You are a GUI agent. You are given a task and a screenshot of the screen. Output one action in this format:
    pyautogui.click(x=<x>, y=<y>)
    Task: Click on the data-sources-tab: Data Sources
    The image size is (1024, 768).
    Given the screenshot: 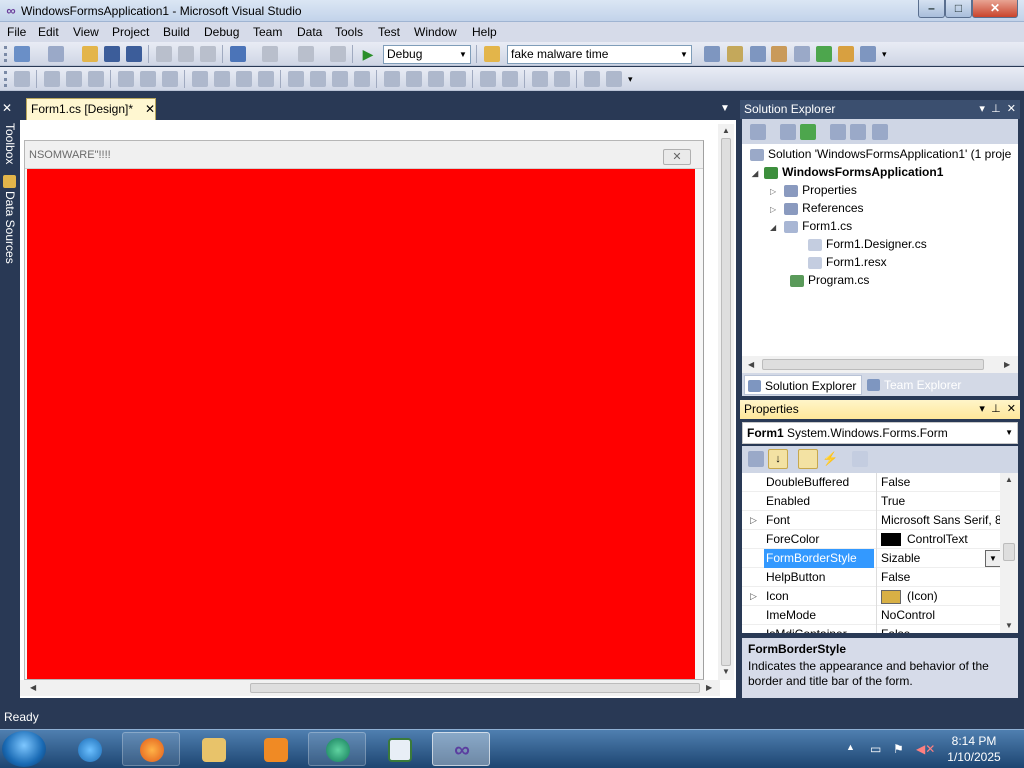 What is the action you would take?
    pyautogui.click(x=10, y=227)
    